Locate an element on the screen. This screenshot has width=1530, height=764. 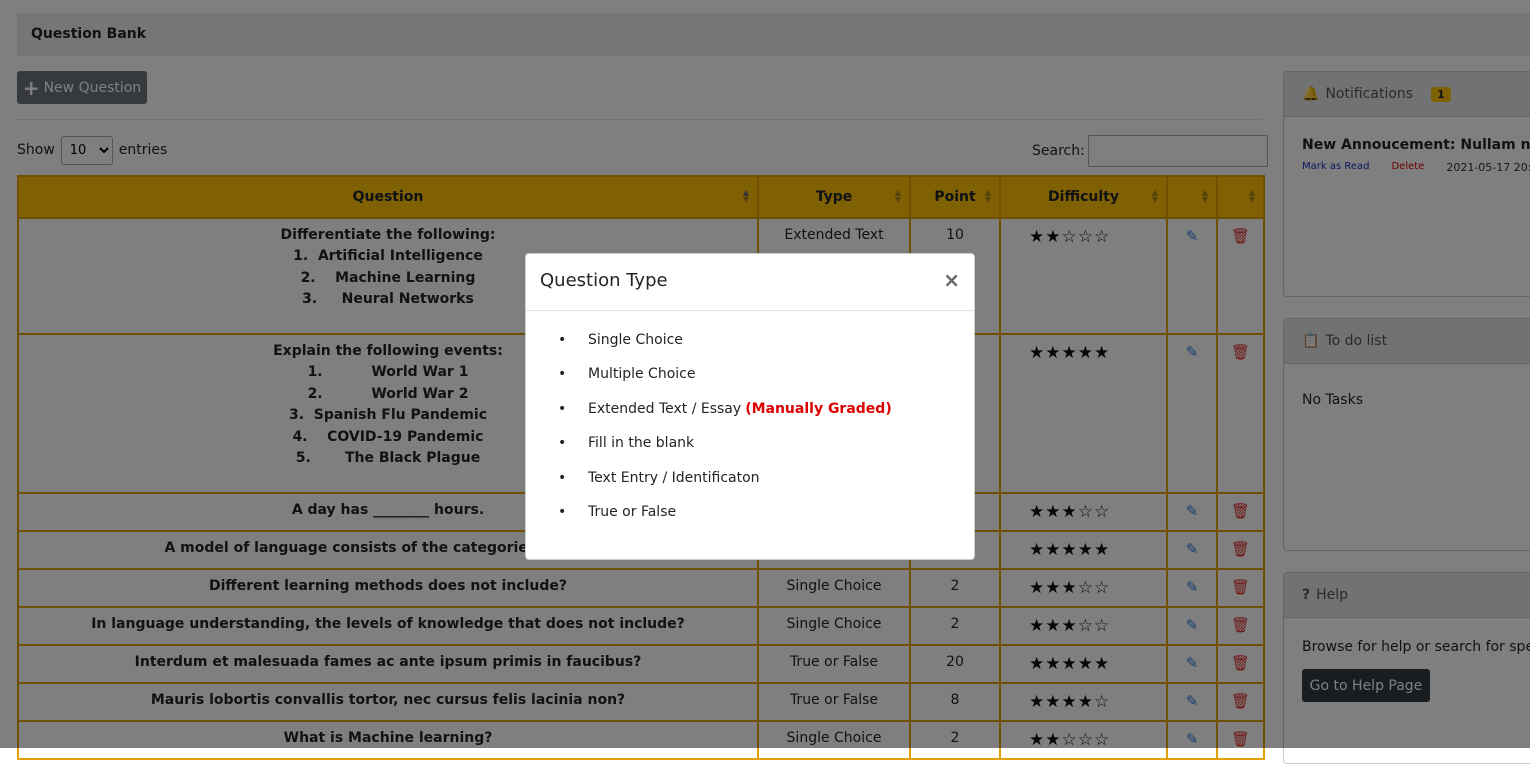
close-icon: × is located at coordinates (951, 280).